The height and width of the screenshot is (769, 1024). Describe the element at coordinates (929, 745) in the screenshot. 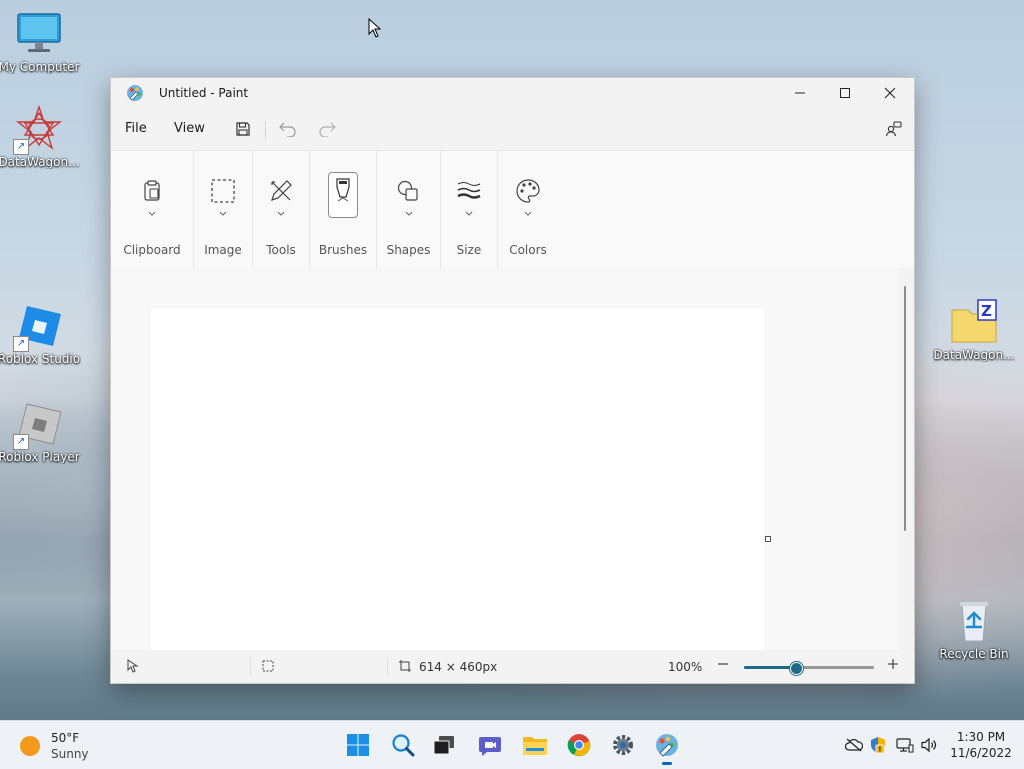

I see `volume-icon` at that location.